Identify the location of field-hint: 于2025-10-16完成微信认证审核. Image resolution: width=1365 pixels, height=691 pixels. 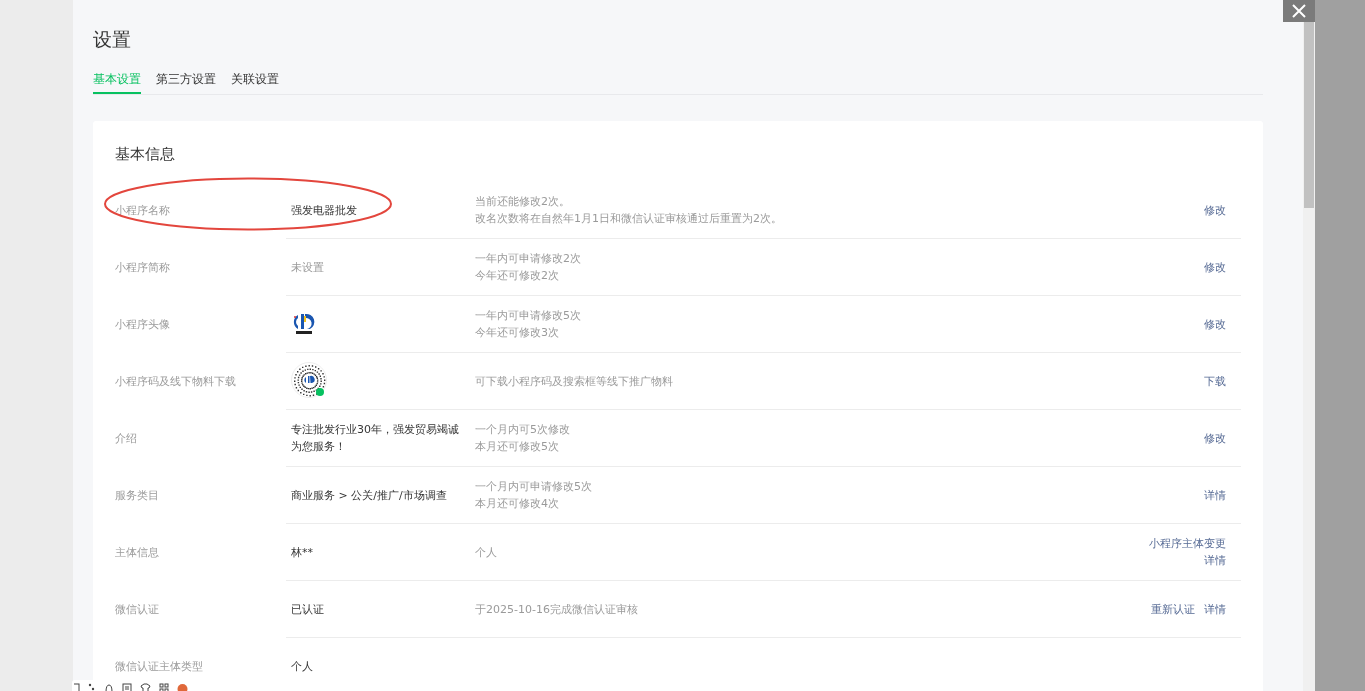
(557, 609).